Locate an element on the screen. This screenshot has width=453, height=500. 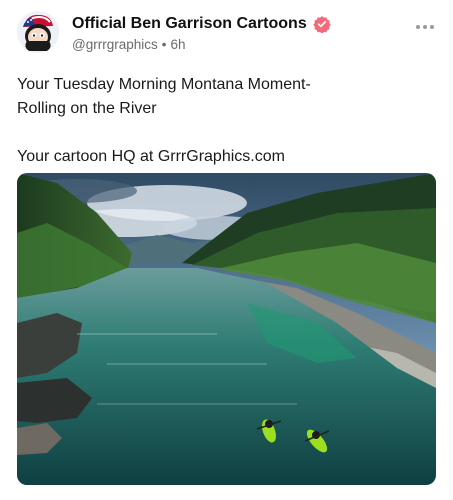
post-meta: @grrrgraphics • 6h is located at coordinates (129, 44).